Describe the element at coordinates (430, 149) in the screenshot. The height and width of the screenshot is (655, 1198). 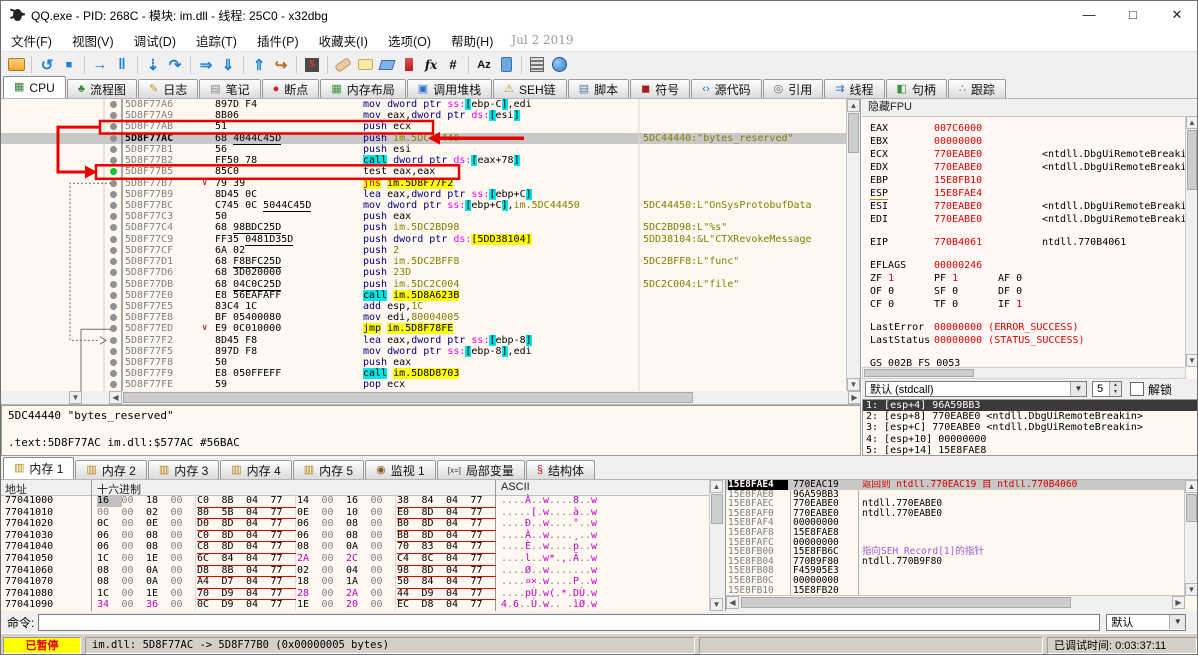
I see `disasm-row: 5D8F77B1 56 push esi` at that location.